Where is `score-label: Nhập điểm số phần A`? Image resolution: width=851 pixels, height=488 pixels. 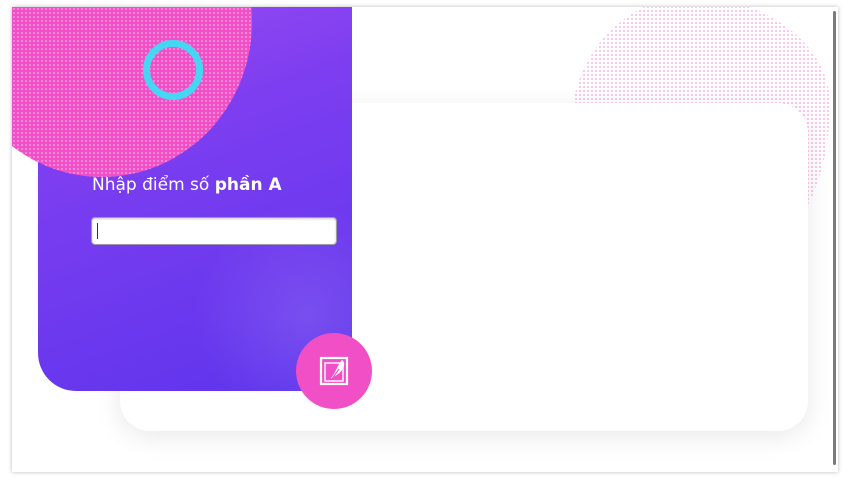 score-label: Nhập điểm số phần A is located at coordinates (187, 185).